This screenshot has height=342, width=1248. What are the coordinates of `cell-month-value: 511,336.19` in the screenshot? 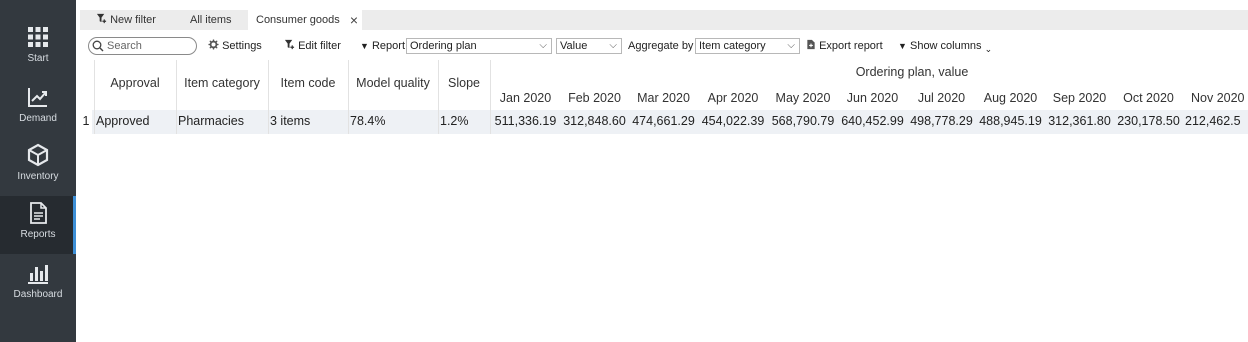 It's located at (525, 121).